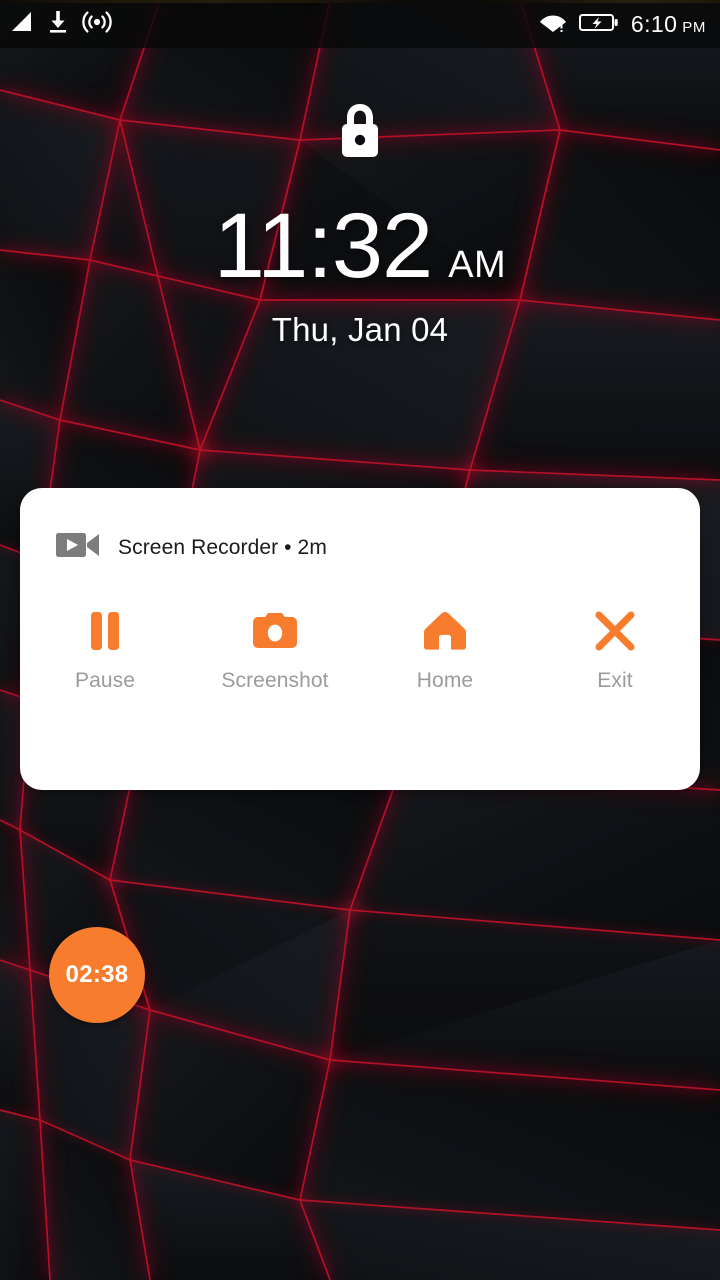 Image resolution: width=720 pixels, height=1280 pixels. I want to click on clock-ampm: AM, so click(477, 265).